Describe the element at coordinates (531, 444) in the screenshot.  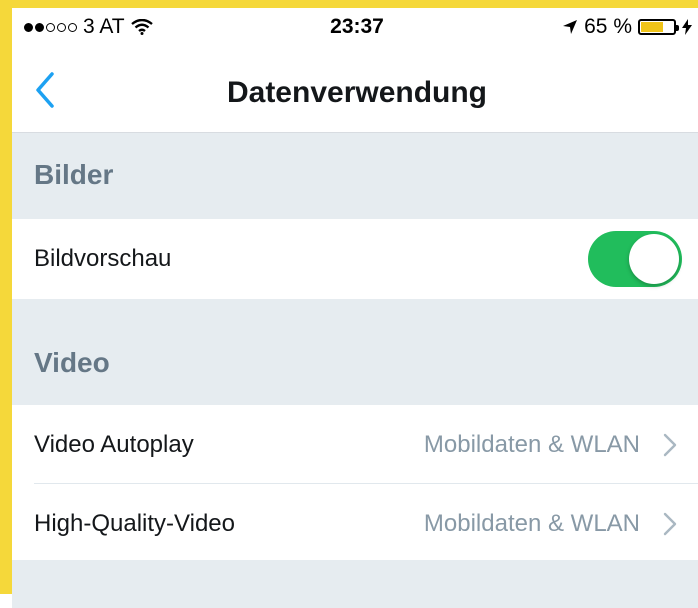
I see `video-autoplay-value: Mobildaten & WLAN` at that location.